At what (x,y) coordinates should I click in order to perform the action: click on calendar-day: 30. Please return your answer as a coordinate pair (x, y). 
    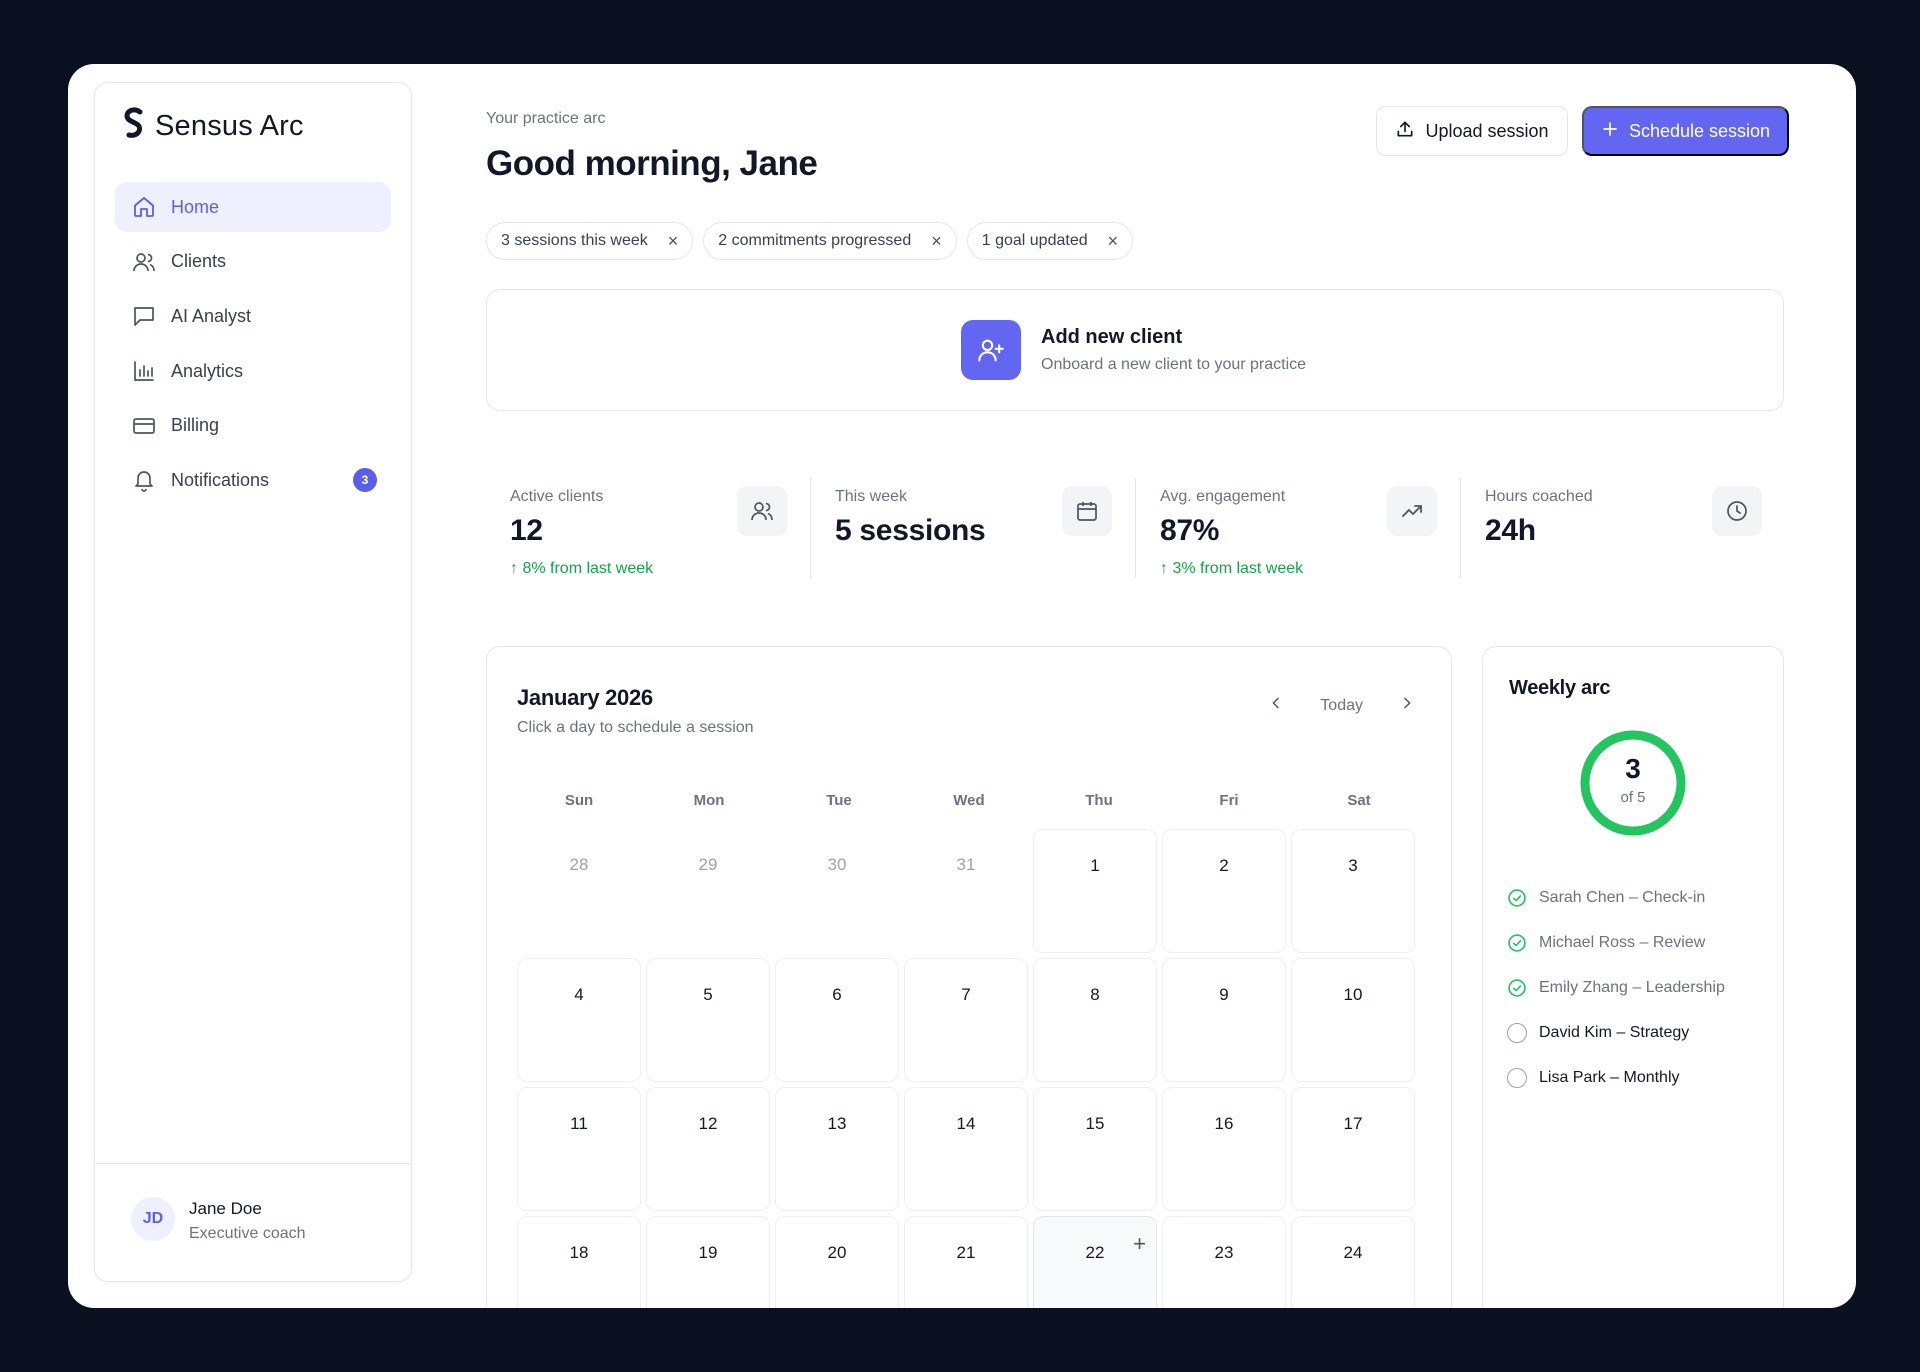
    Looking at the image, I should click on (837, 891).